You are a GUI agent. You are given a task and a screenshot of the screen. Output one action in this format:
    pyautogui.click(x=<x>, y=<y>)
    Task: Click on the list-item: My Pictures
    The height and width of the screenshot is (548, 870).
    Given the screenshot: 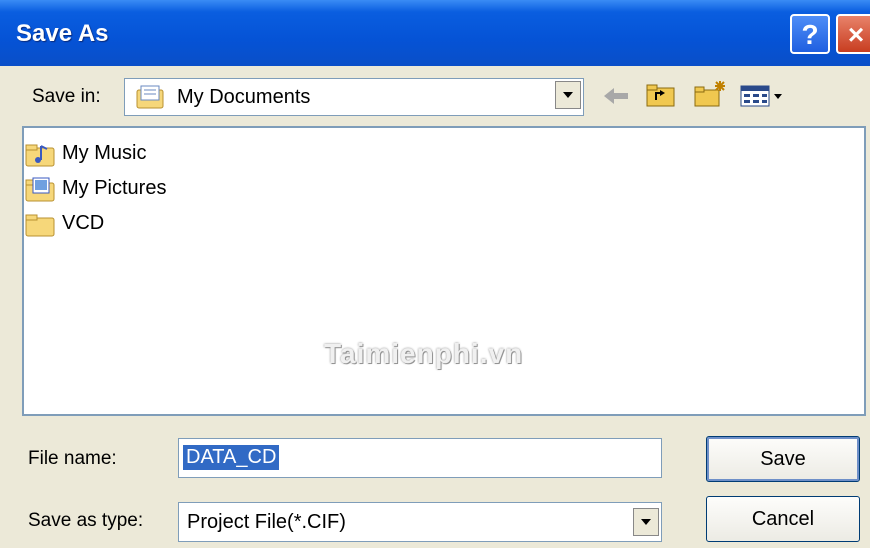 What is the action you would take?
    pyautogui.click(x=124, y=189)
    